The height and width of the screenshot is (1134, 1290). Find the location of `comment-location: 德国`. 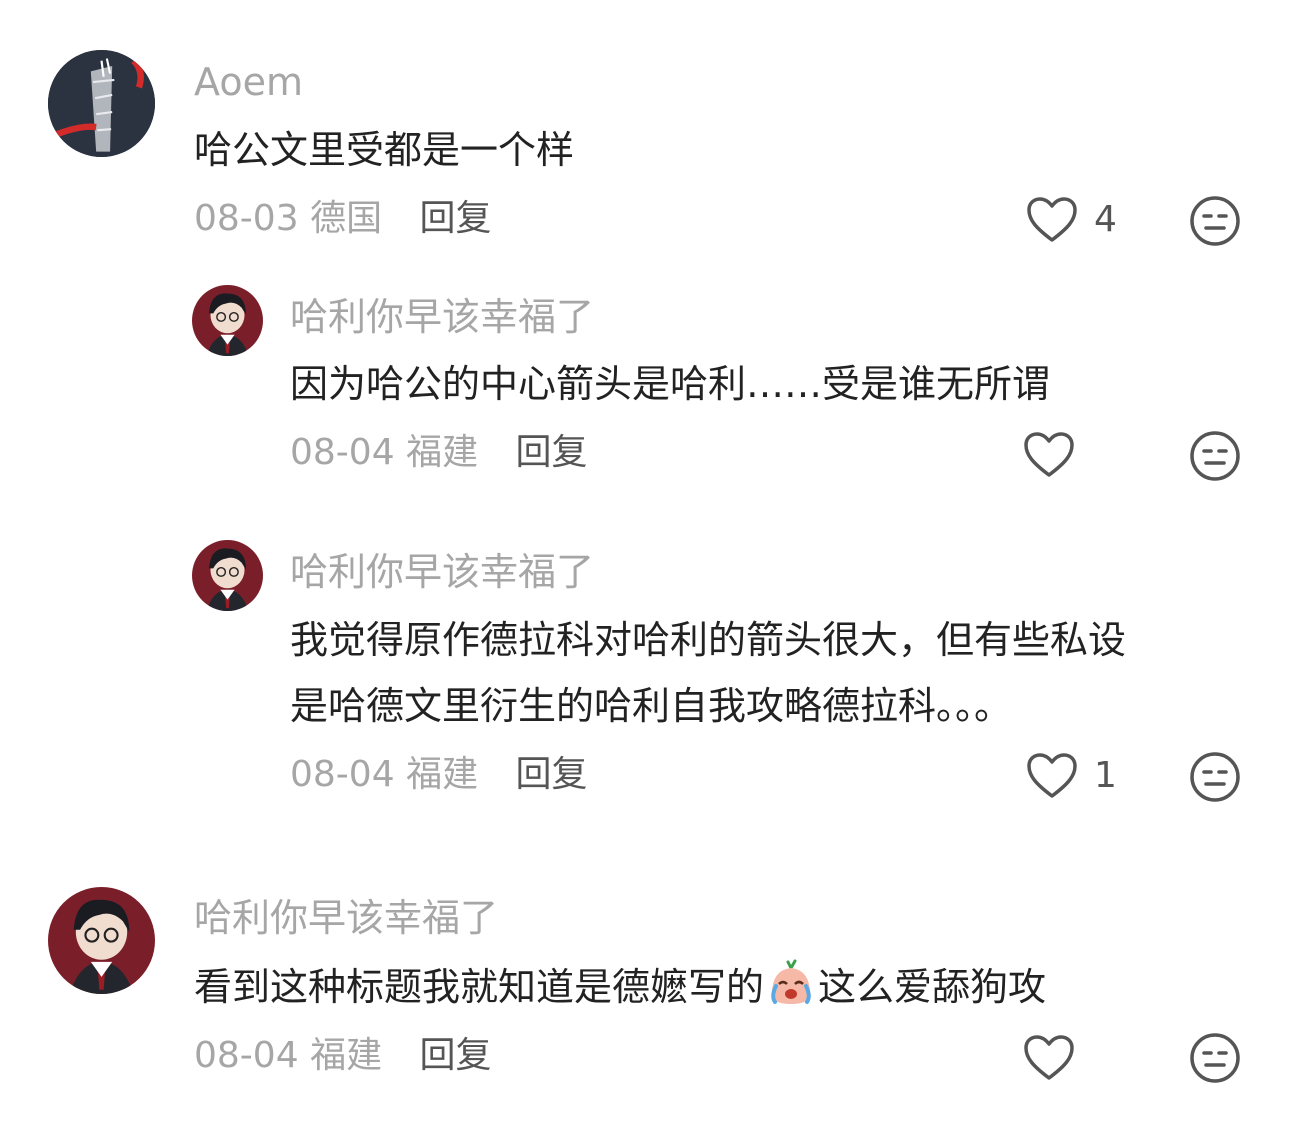

comment-location: 德国 is located at coordinates (346, 218).